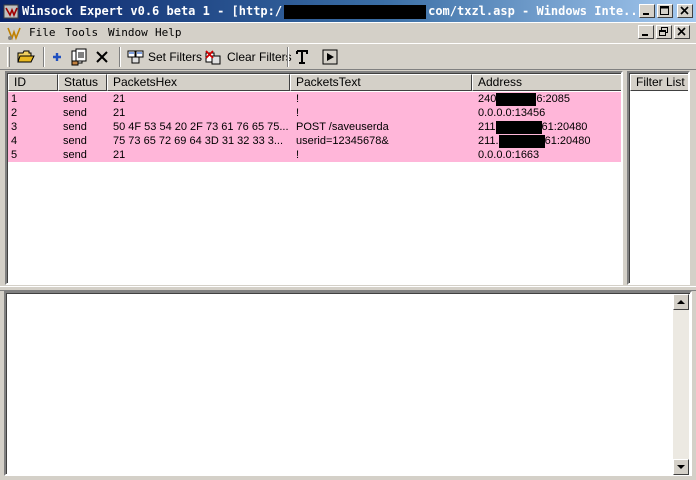 The width and height of the screenshot is (696, 480). Describe the element at coordinates (11, 11) in the screenshot. I see `app-icon` at that location.